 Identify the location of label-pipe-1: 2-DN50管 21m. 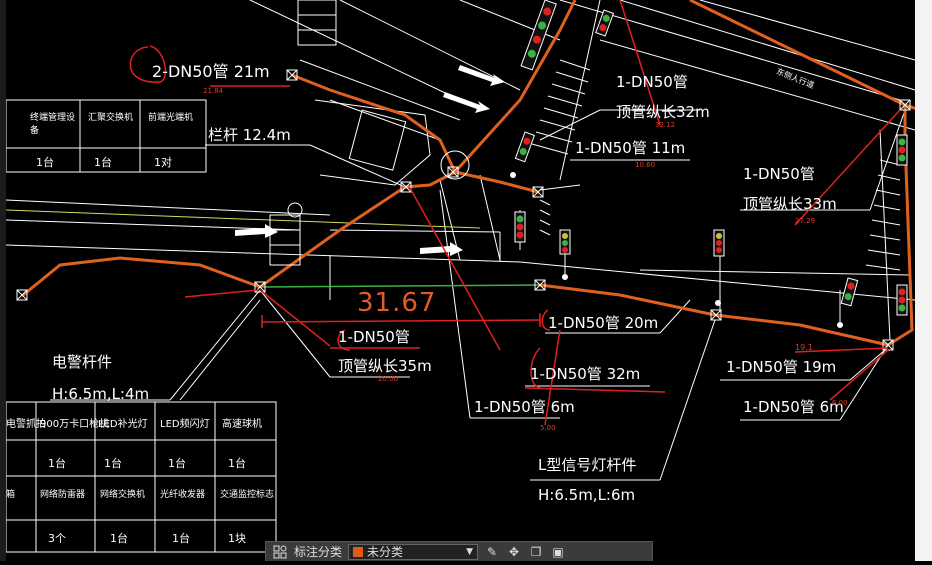
(211, 71).